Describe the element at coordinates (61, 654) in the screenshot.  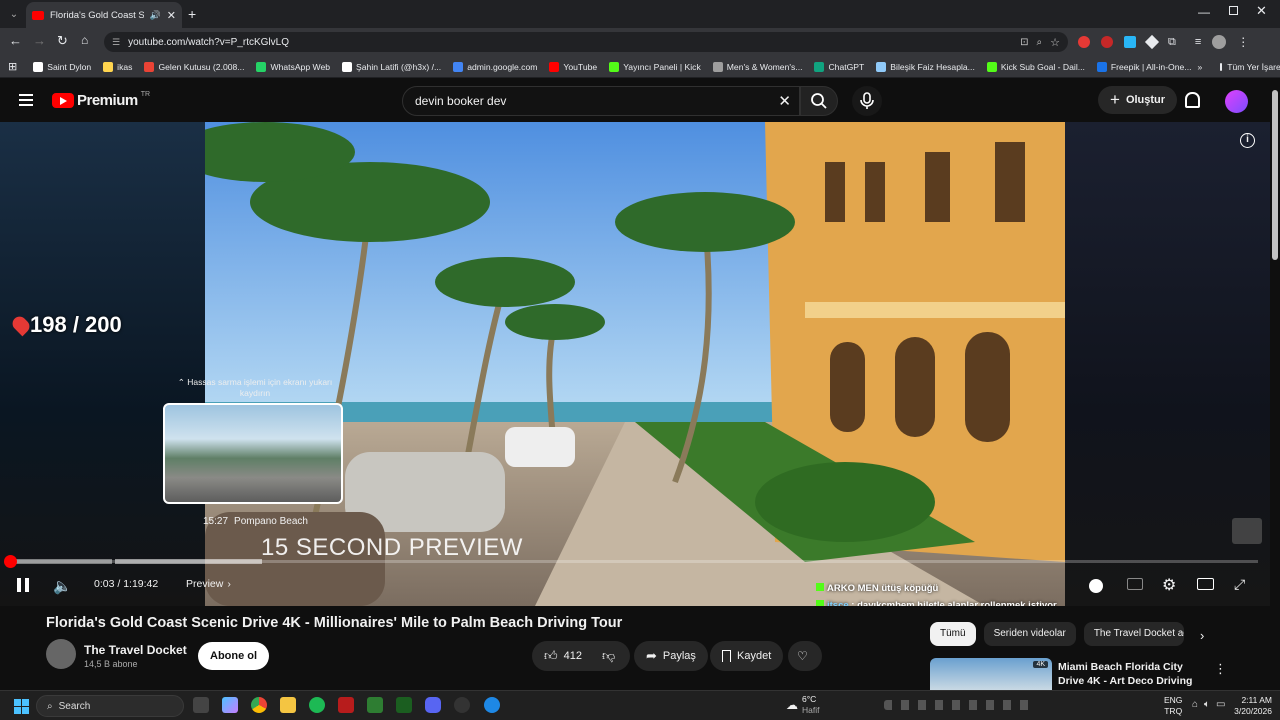
I see `channel-avatar` at that location.